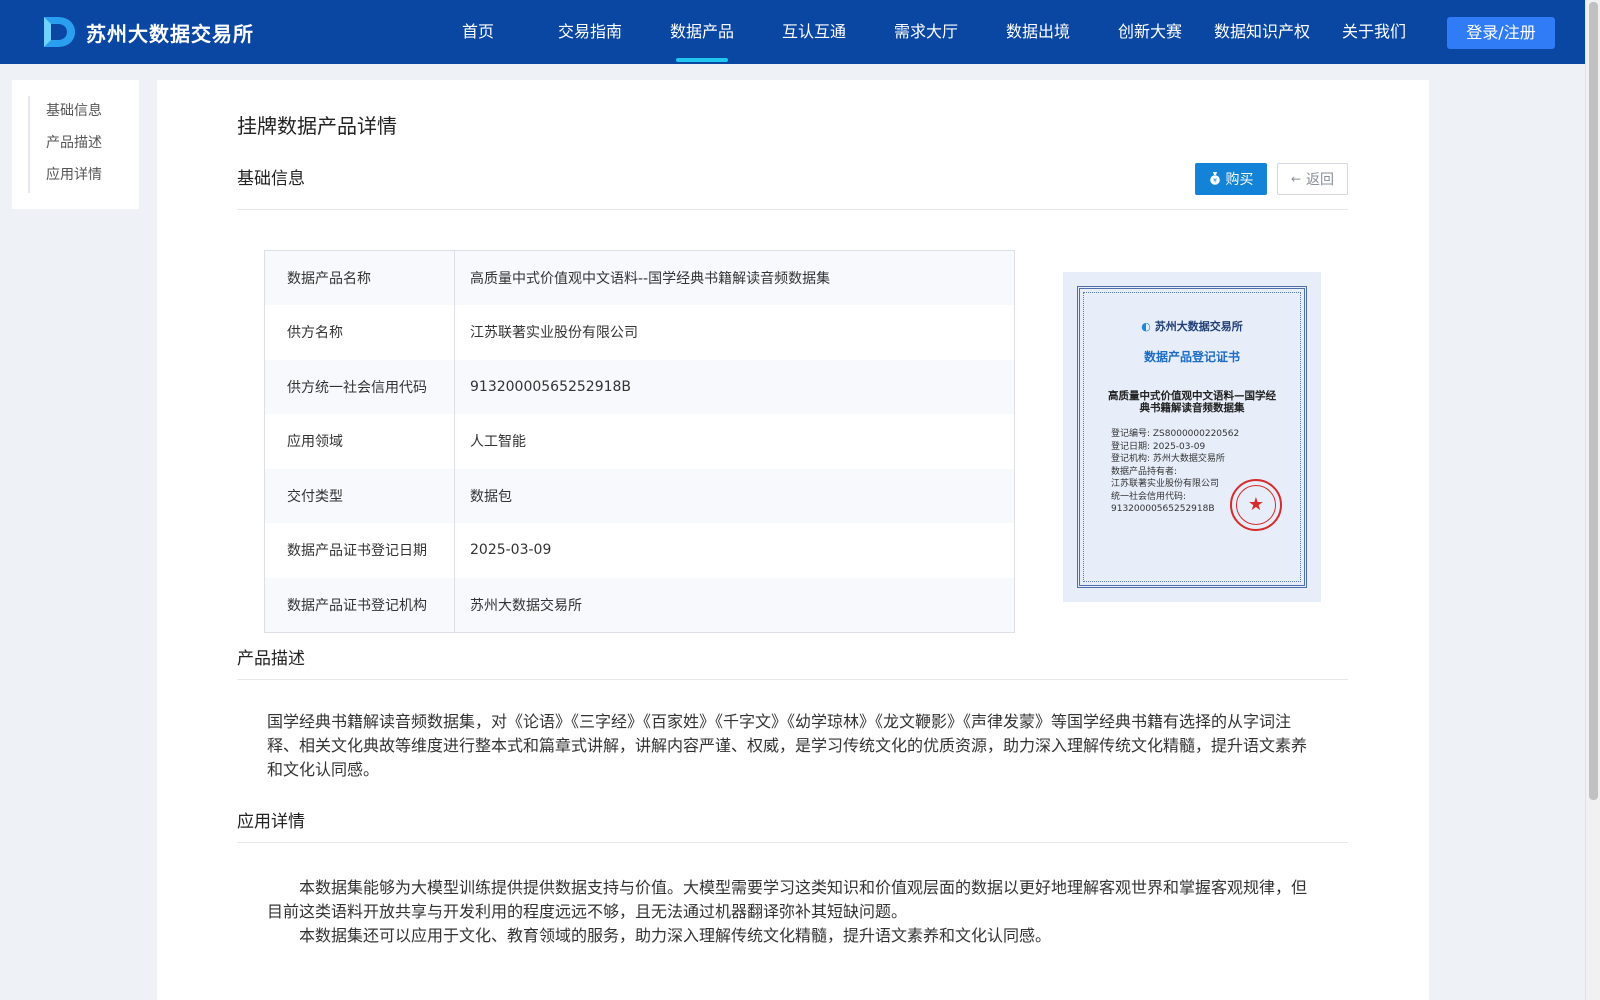 The image size is (1600, 1000). I want to click on info-value: 江苏联著实业股份有限公司, so click(734, 332).